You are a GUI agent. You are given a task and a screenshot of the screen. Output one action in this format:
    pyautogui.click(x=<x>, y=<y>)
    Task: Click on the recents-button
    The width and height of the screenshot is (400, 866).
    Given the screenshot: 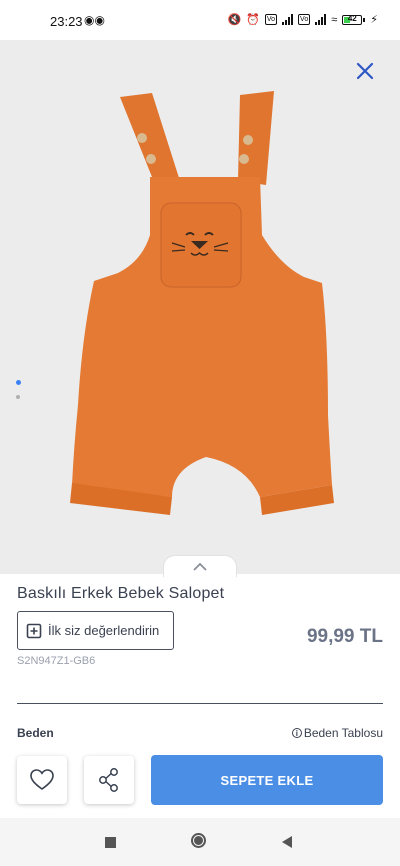 What is the action you would take?
    pyautogui.click(x=110, y=842)
    